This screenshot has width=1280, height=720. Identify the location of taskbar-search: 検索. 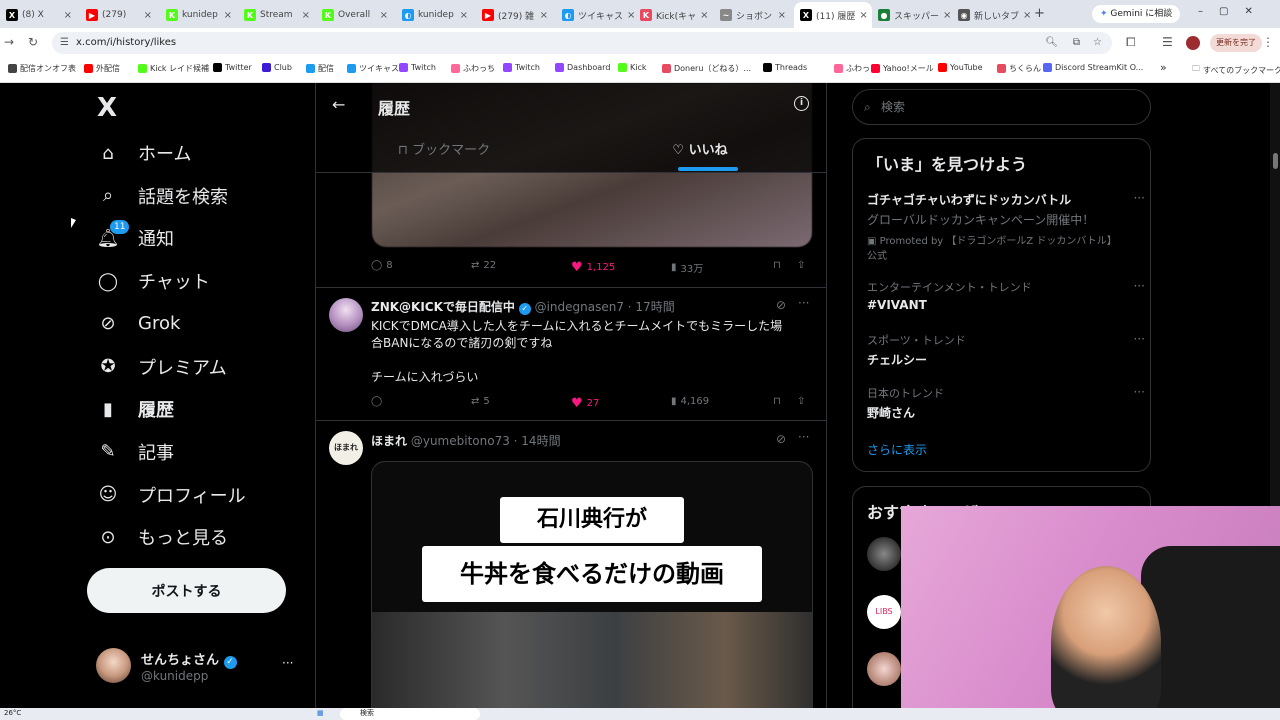
(410, 714).